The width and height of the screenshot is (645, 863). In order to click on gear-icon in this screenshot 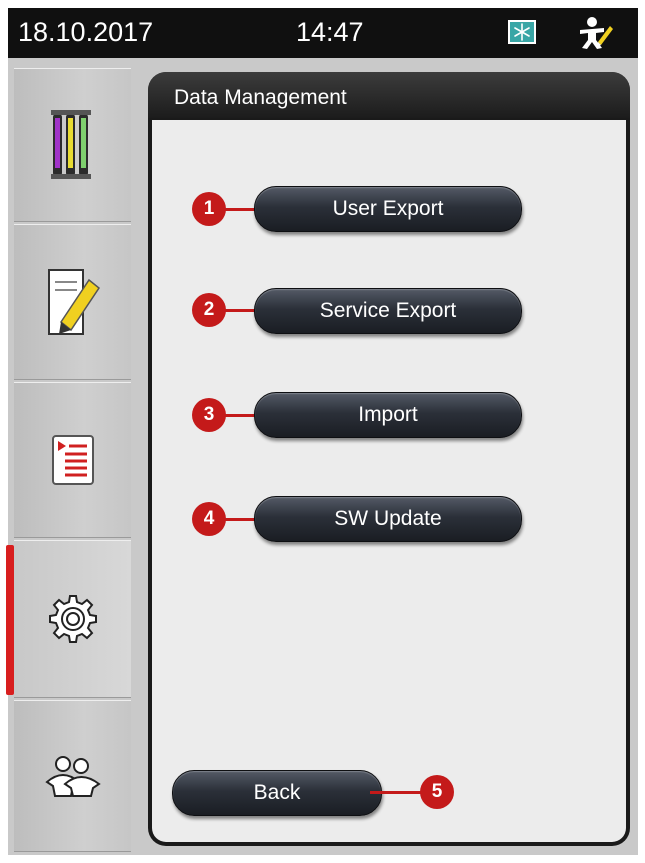, I will do `click(72, 619)`.